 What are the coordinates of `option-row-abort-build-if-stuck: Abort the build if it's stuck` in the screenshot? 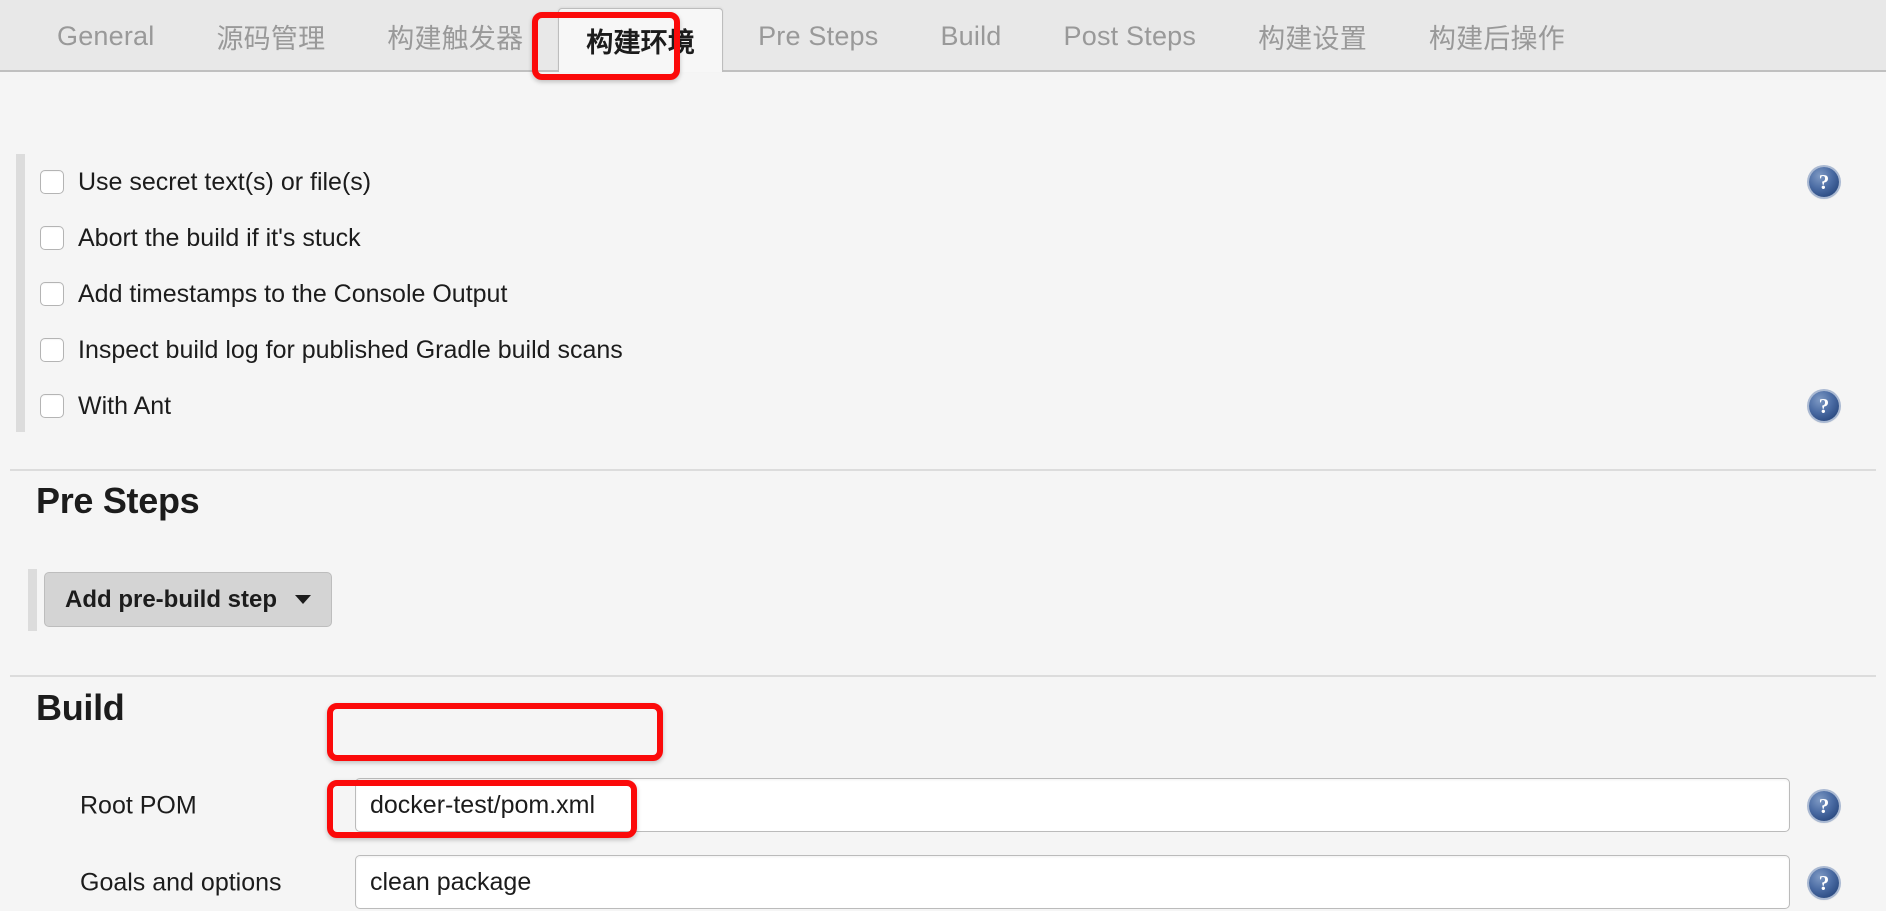 It's located at (943, 238).